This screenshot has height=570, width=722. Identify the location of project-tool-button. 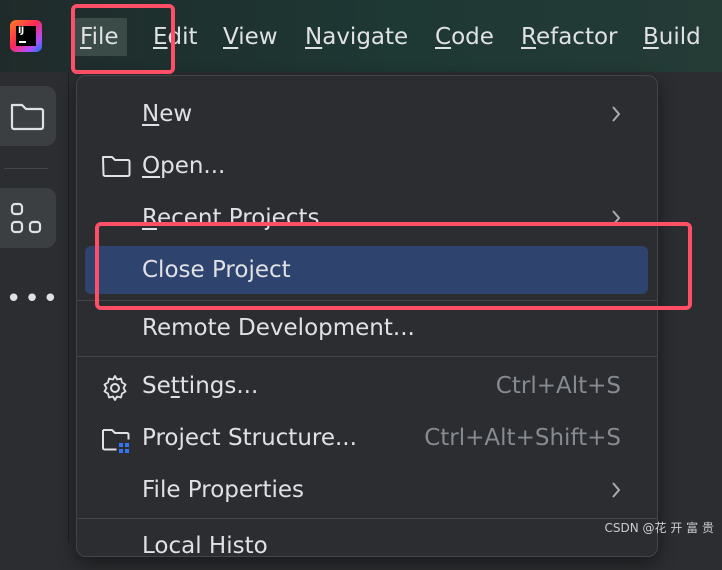
(28, 116).